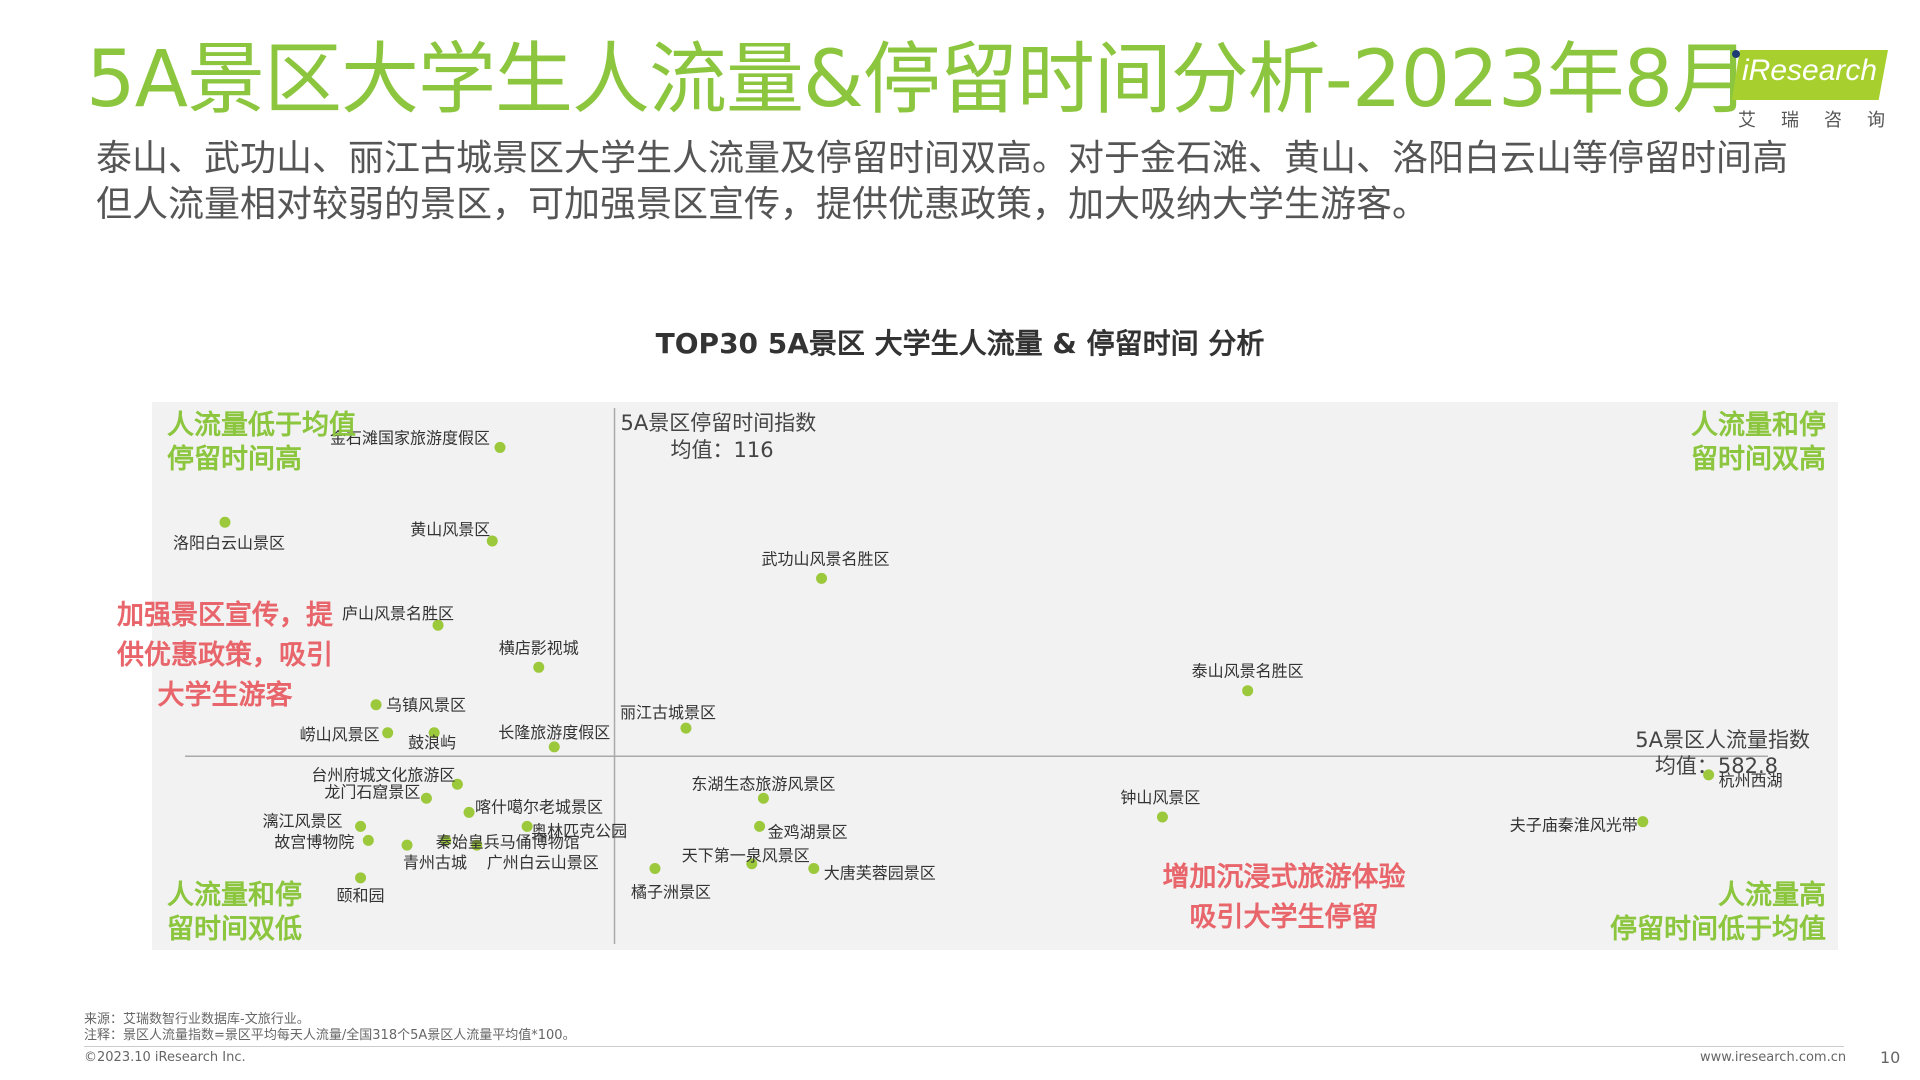 This screenshot has width=1920, height=1080. What do you see at coordinates (554, 732) in the screenshot?
I see `point-label: 长隆旅游度假区` at bounding box center [554, 732].